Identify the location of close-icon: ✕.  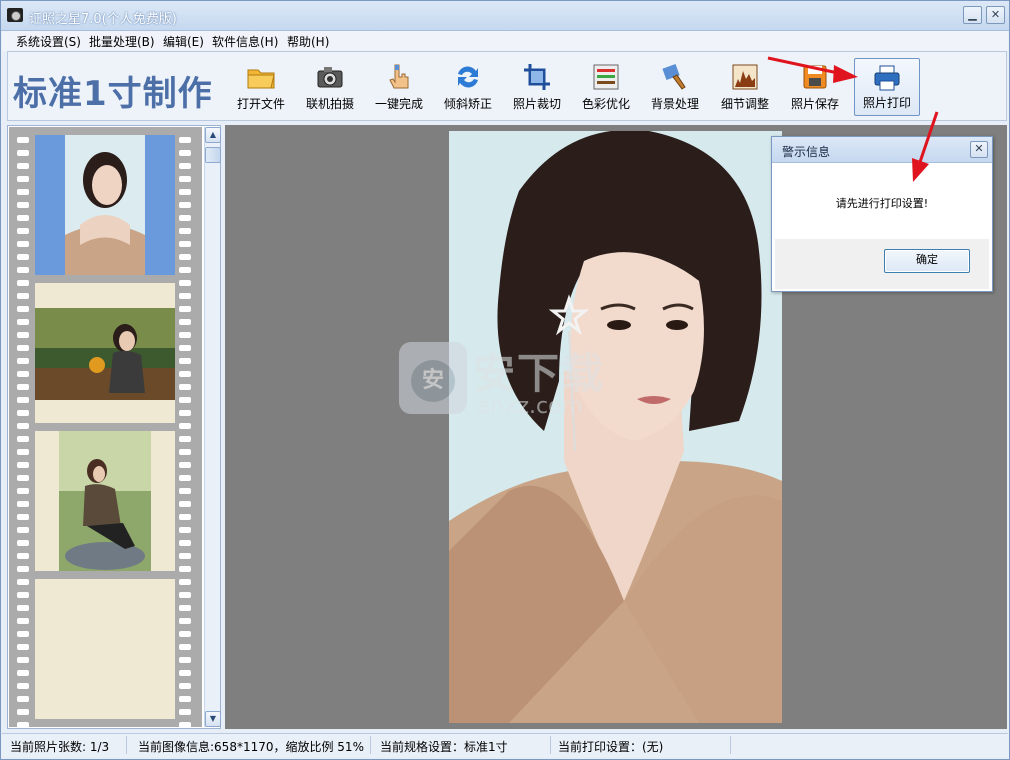
(995, 14).